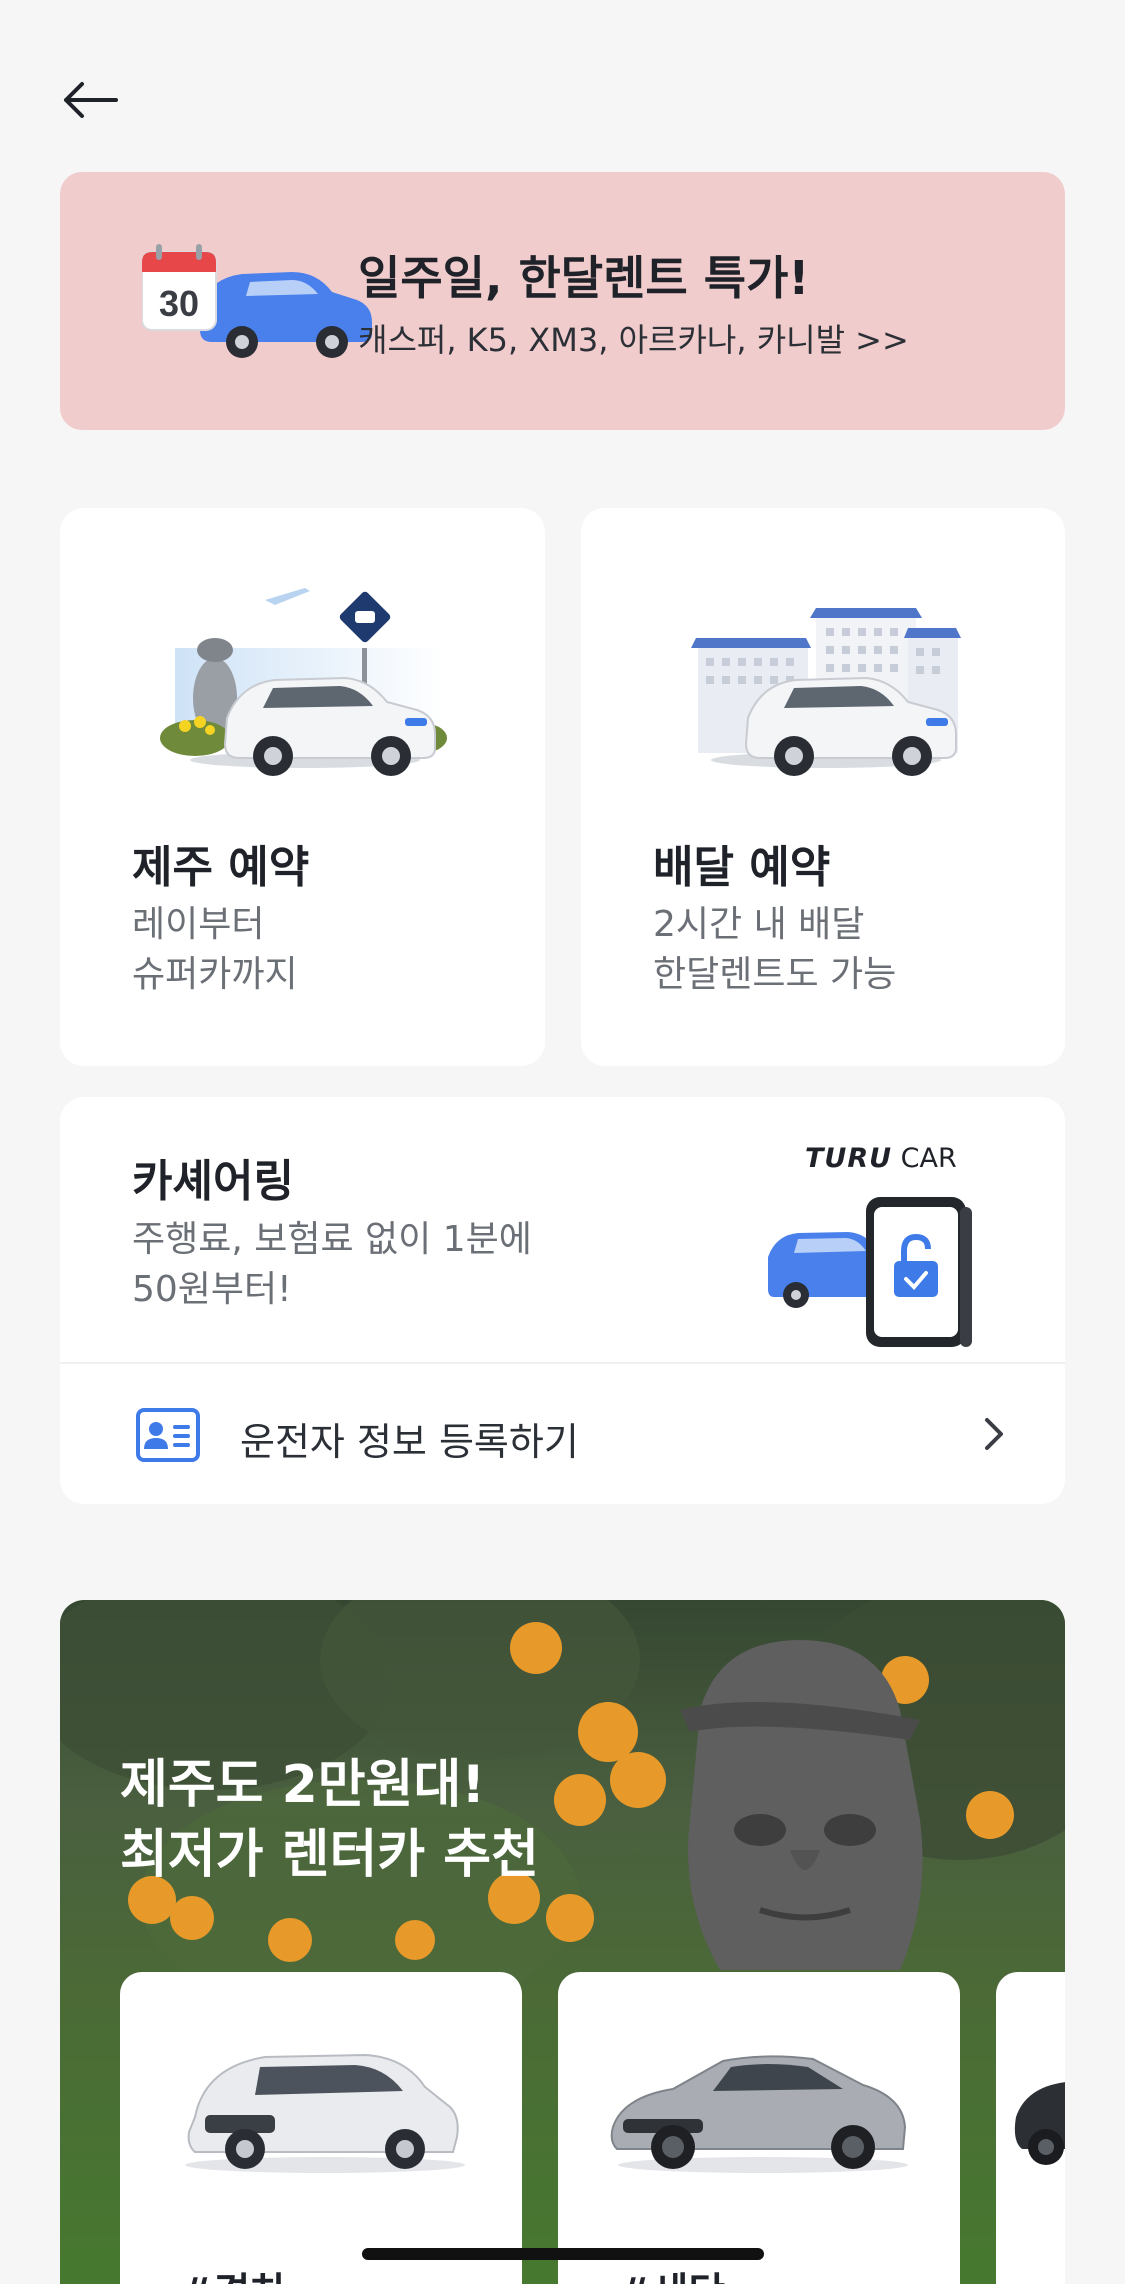 The height and width of the screenshot is (2284, 1125). Describe the element at coordinates (179, 303) in the screenshot. I see `calendar-number: 30` at that location.